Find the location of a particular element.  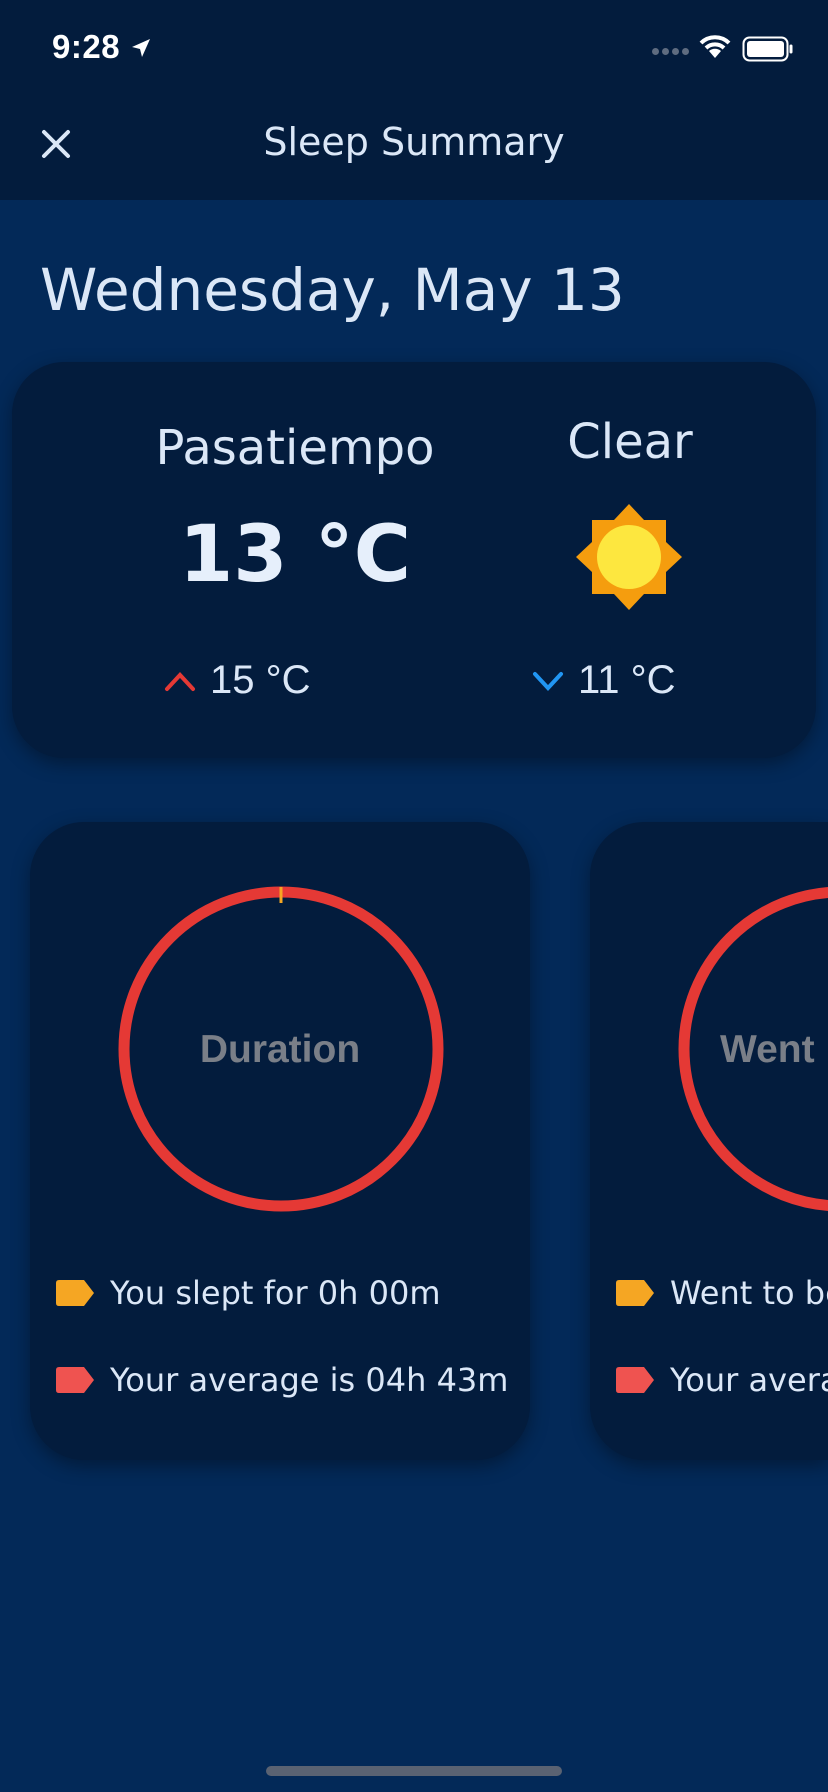

low-temperature-value: 11 °C is located at coordinates (627, 680).